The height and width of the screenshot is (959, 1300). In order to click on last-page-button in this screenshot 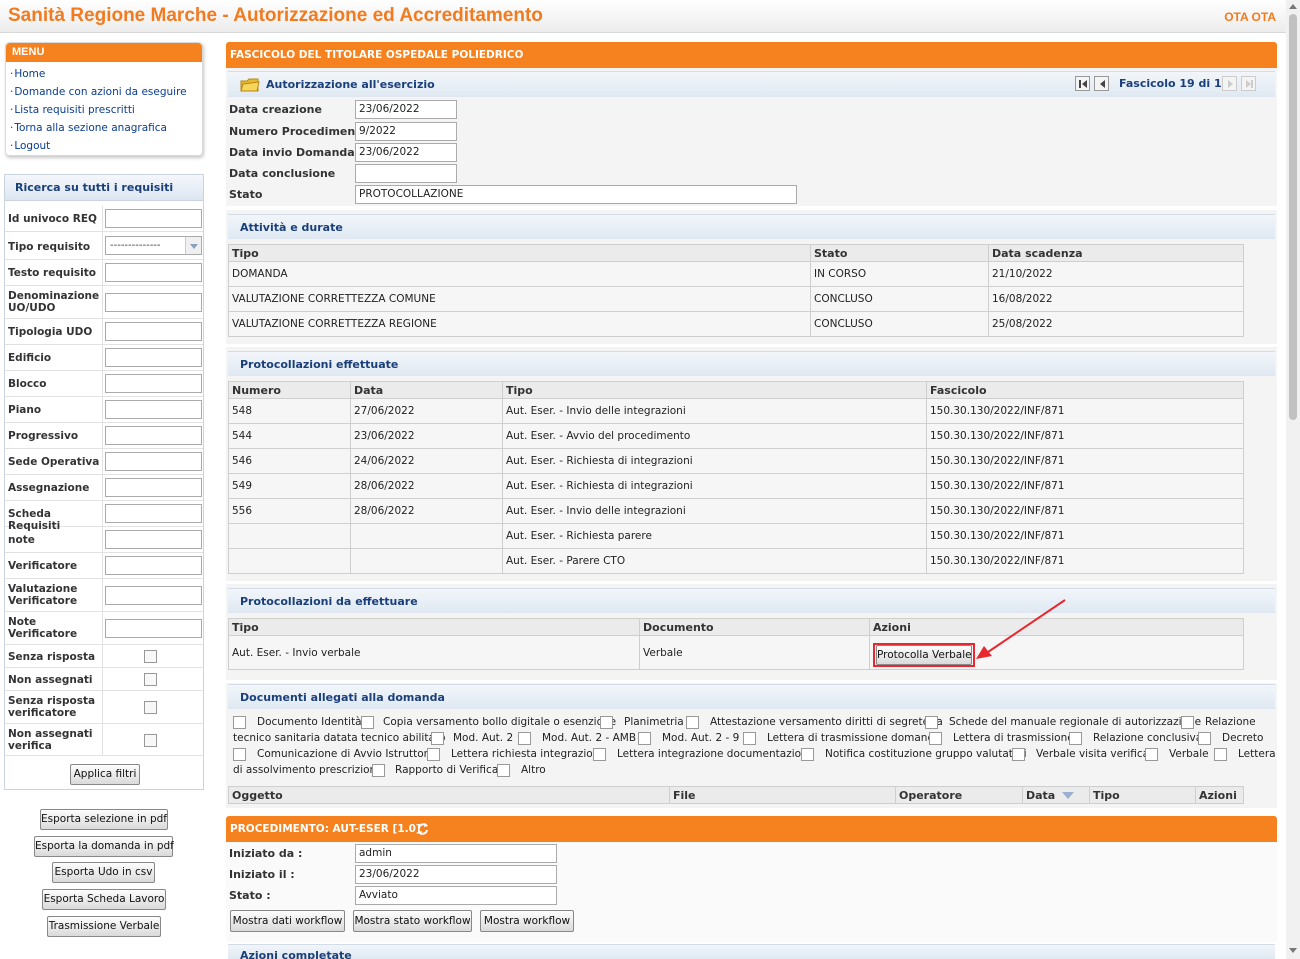, I will do `click(1248, 83)`.